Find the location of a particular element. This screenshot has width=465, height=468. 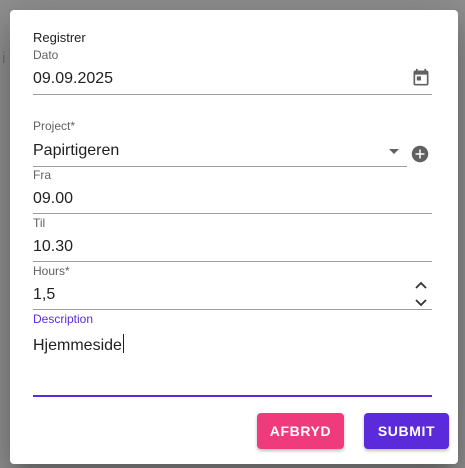

project-label: Project* is located at coordinates (54, 126).